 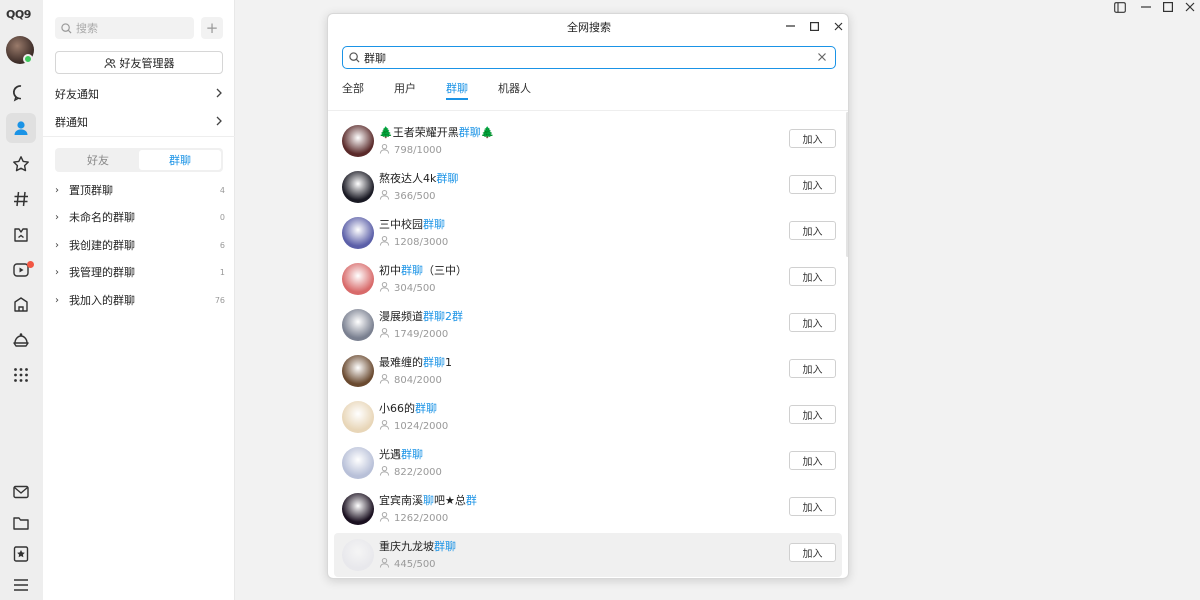 What do you see at coordinates (588, 463) in the screenshot?
I see `search-result-row: 光遇群聊 822/2000 加入` at bounding box center [588, 463].